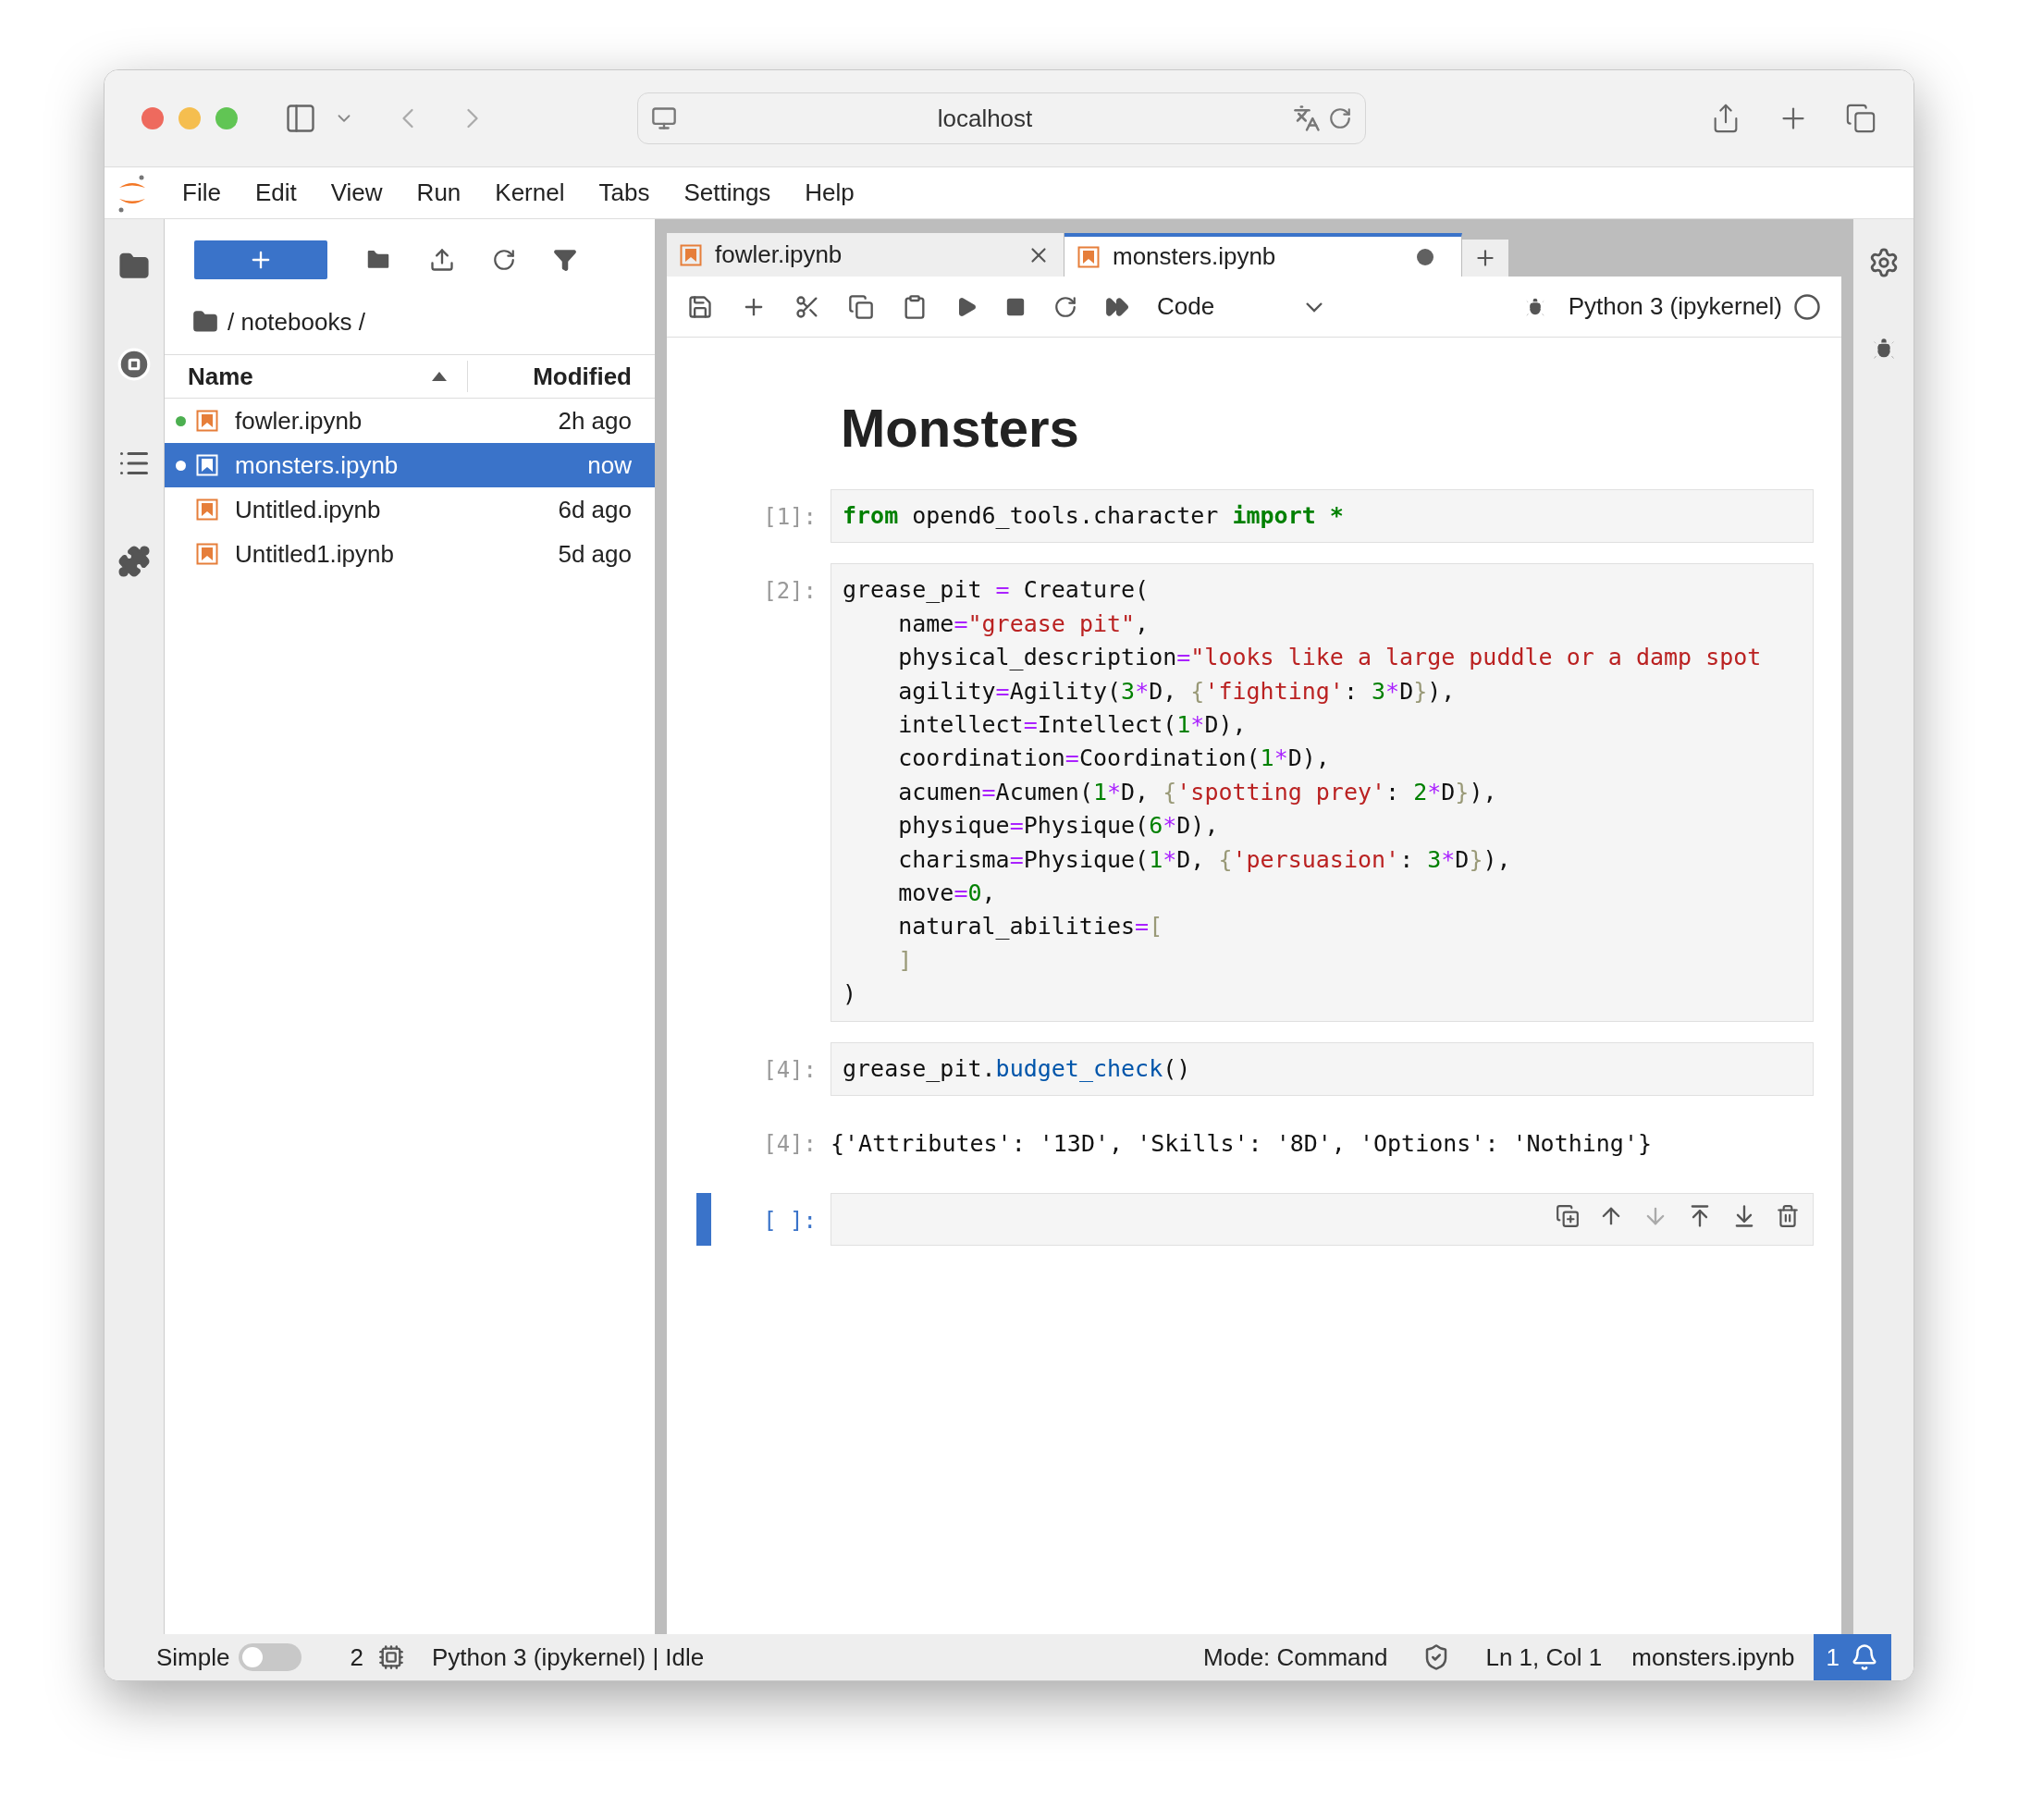 This screenshot has height=1820, width=2018. Describe the element at coordinates (1322, 1069) in the screenshot. I see `code-cell-editor: grease_pit.budget_check()` at that location.